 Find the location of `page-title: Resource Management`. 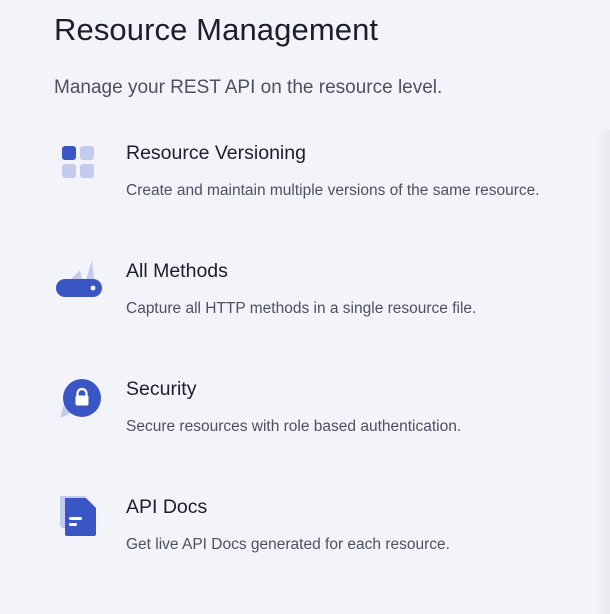

page-title: Resource Management is located at coordinates (216, 29).